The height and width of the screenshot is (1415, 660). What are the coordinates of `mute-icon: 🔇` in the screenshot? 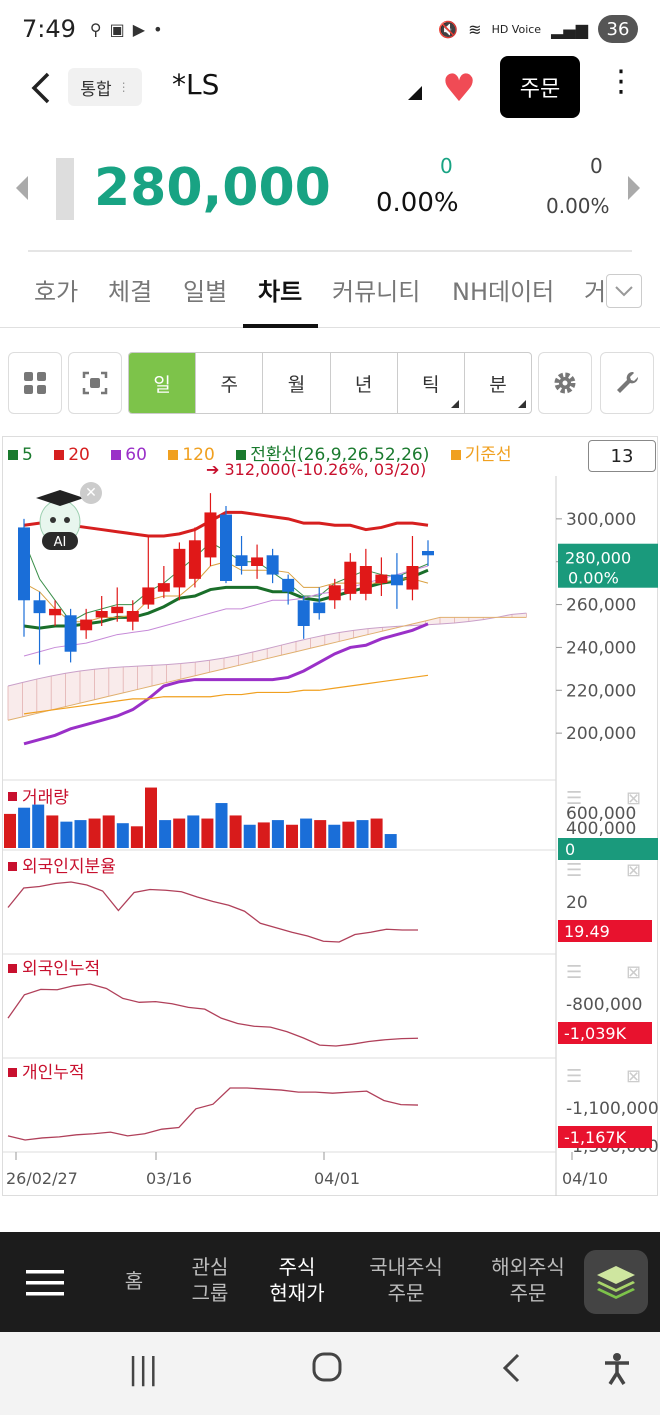 It's located at (448, 29).